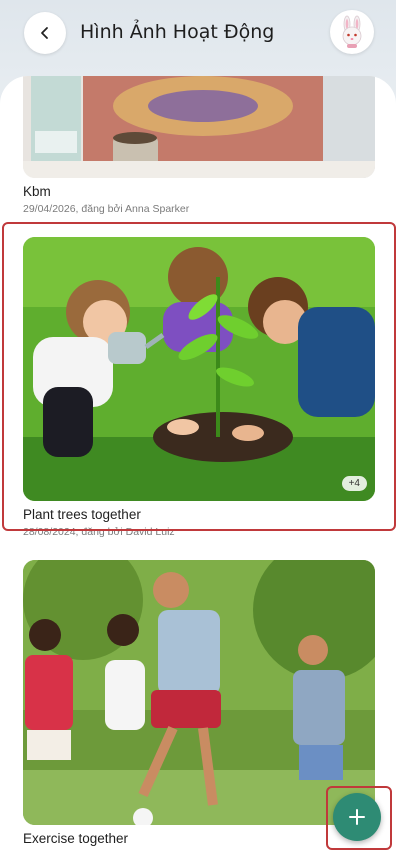  I want to click on plus-icon, so click(357, 817).